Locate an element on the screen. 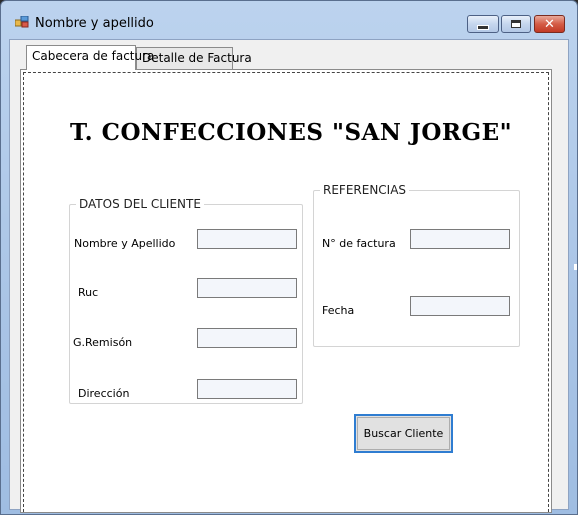 The image size is (578, 515). close-button: ✕ is located at coordinates (549, 24).